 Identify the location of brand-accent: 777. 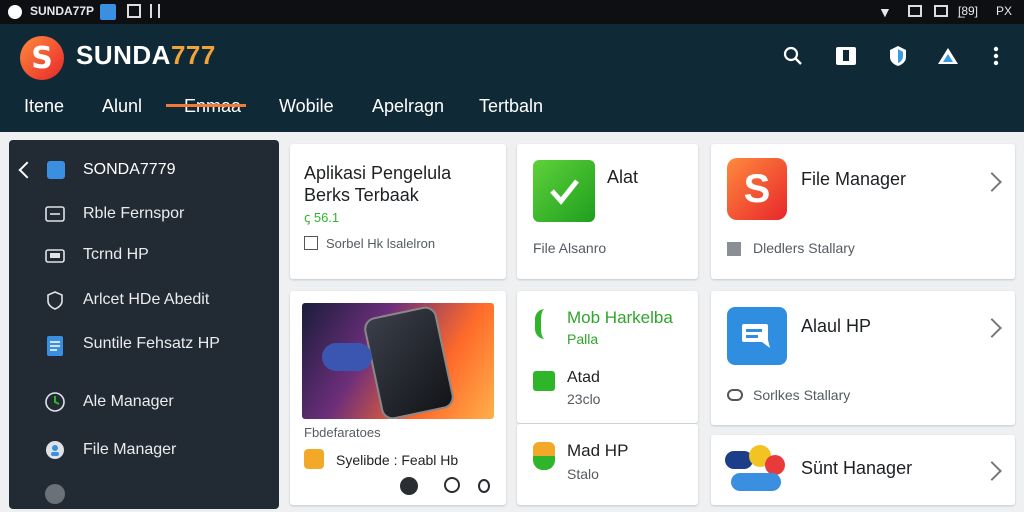
(193, 55).